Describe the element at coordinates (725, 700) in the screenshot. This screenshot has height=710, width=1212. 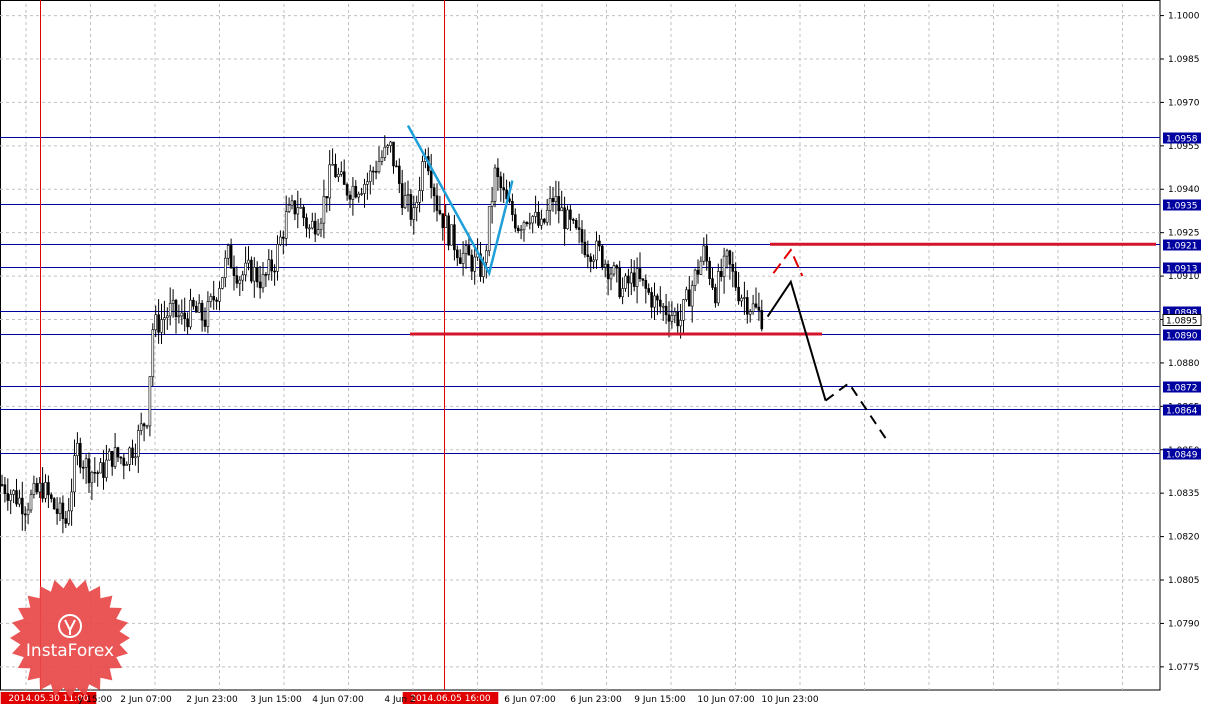
I see `x-tick-label: 10 Jun 07:00` at that location.